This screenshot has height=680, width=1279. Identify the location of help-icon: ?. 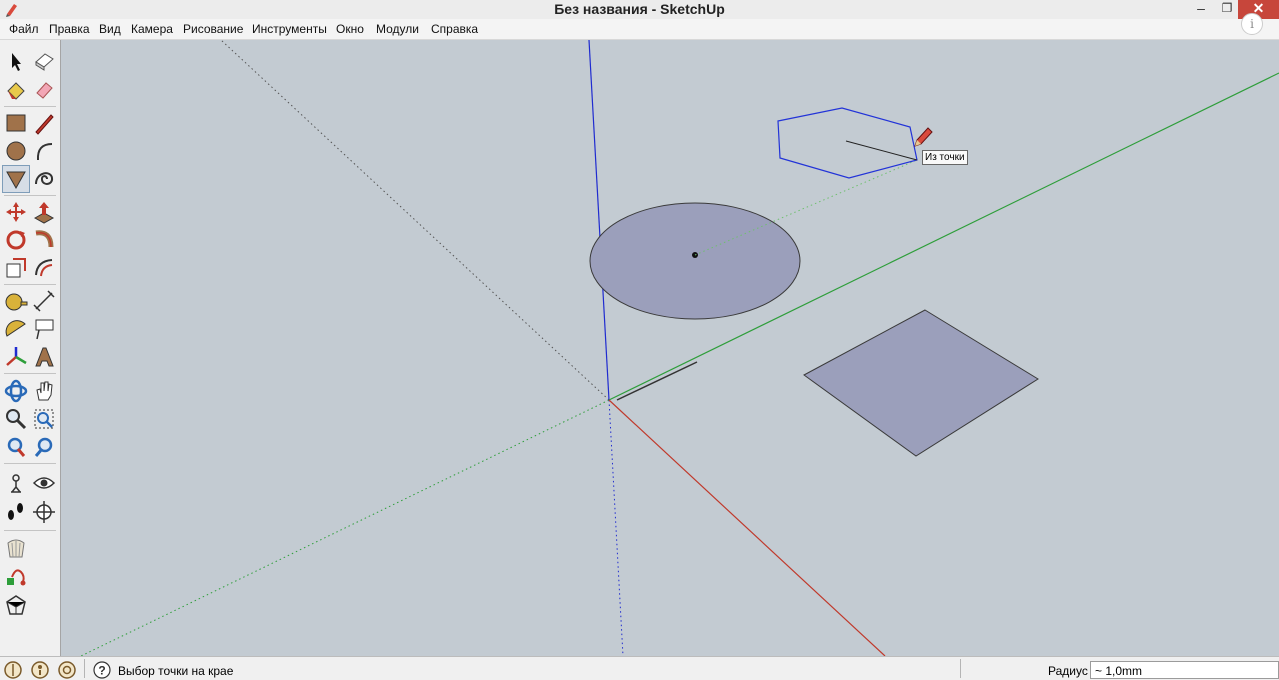
(102, 670).